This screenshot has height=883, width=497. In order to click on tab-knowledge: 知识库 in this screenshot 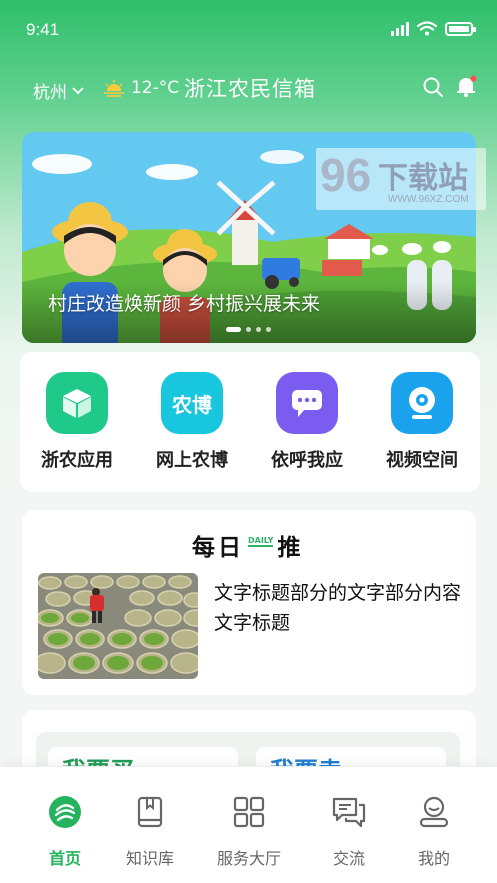, I will do `click(150, 832)`.